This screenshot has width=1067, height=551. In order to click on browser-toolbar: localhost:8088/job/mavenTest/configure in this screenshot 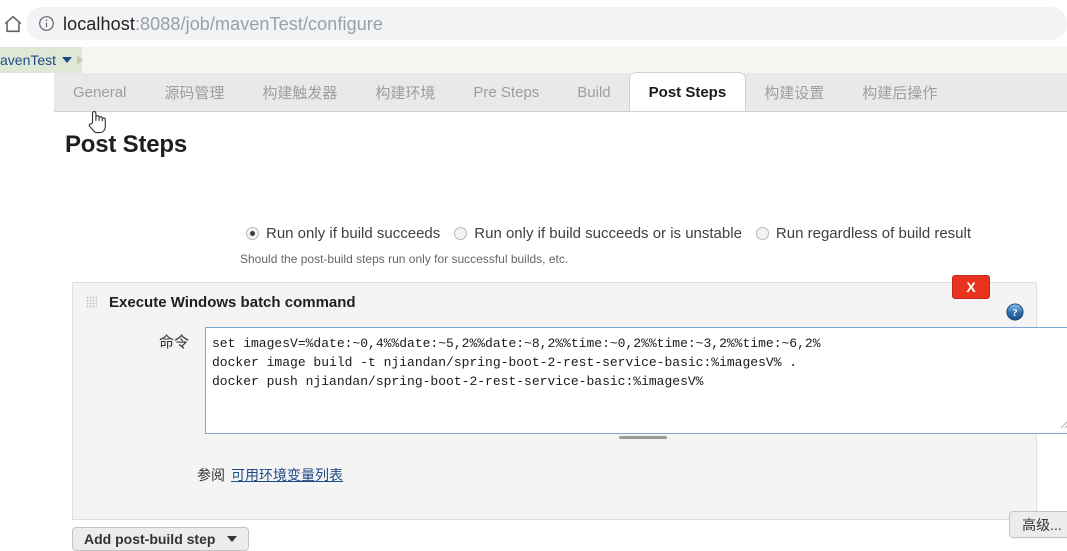, I will do `click(533, 24)`.